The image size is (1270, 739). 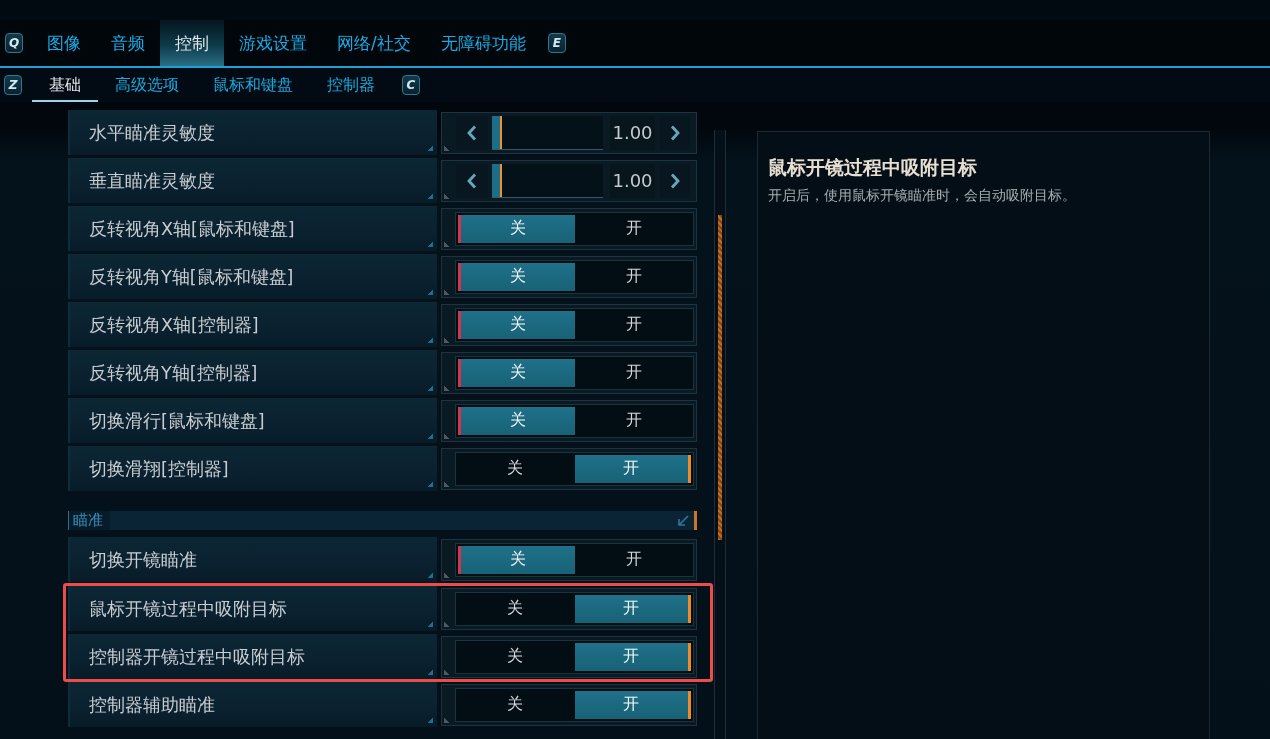 I want to click on category-tab: 图像, so click(x=64, y=43).